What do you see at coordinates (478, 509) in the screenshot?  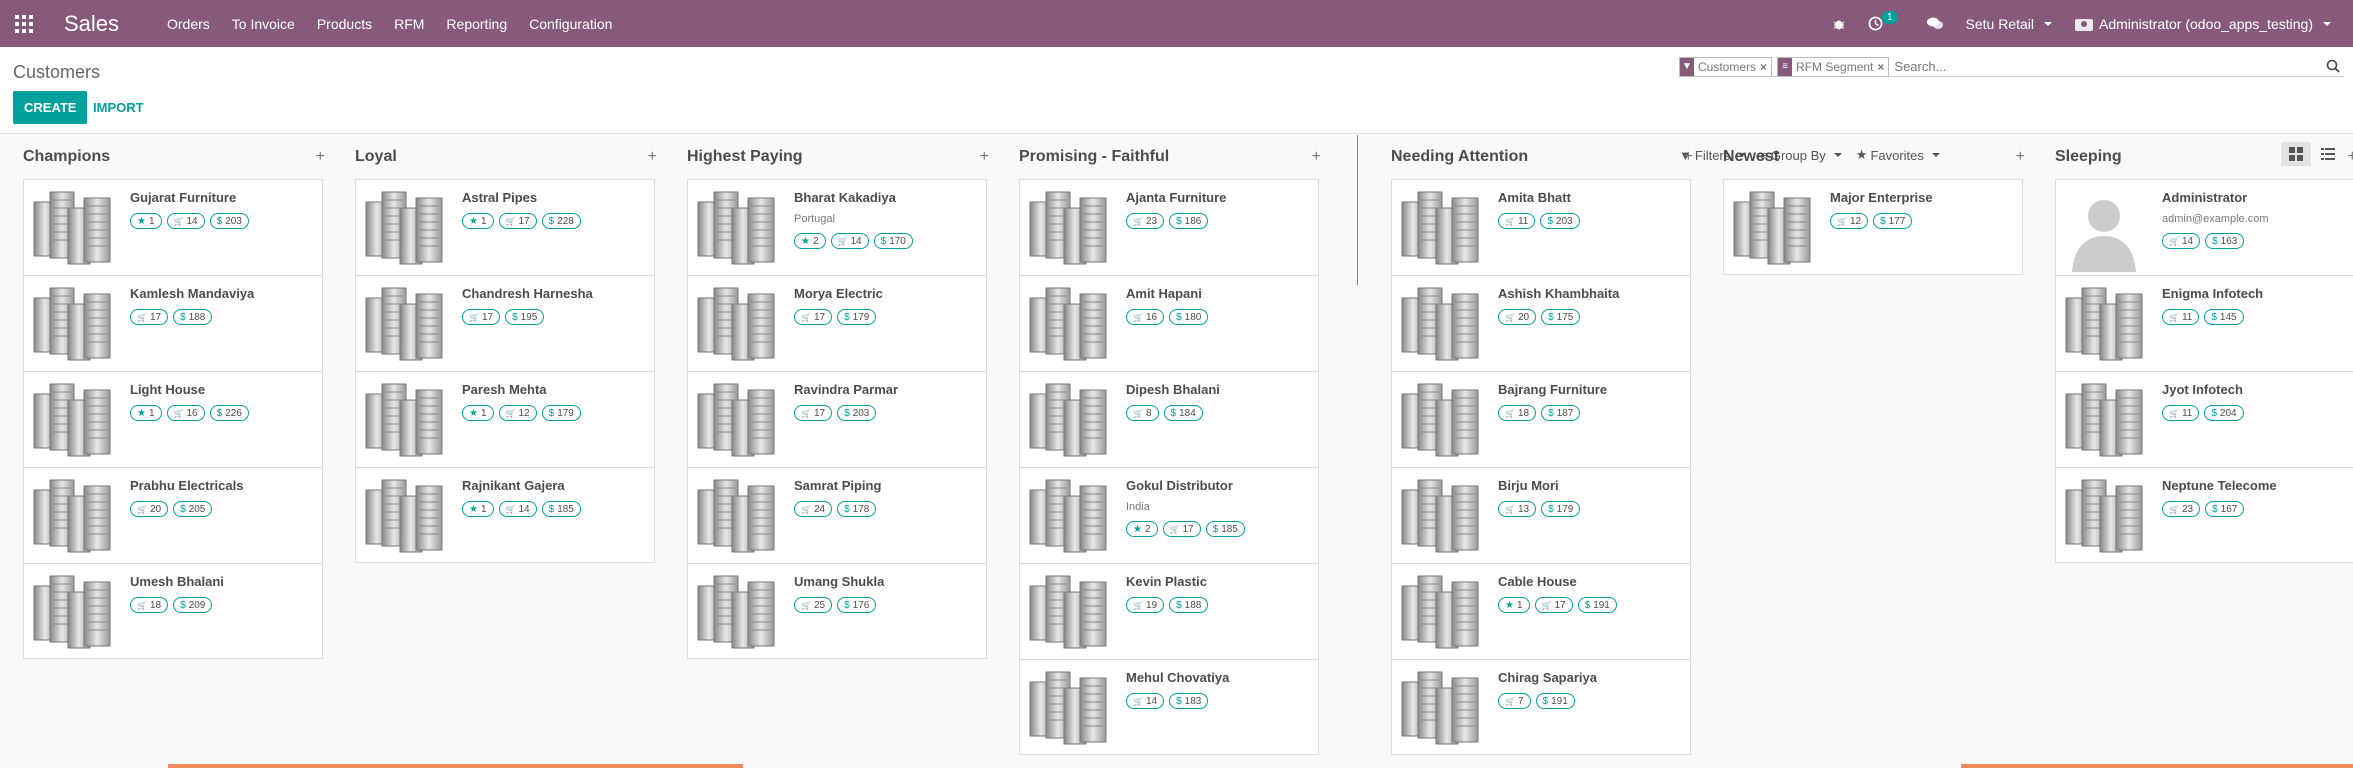 I see `rfm-badge: ★ 1` at bounding box center [478, 509].